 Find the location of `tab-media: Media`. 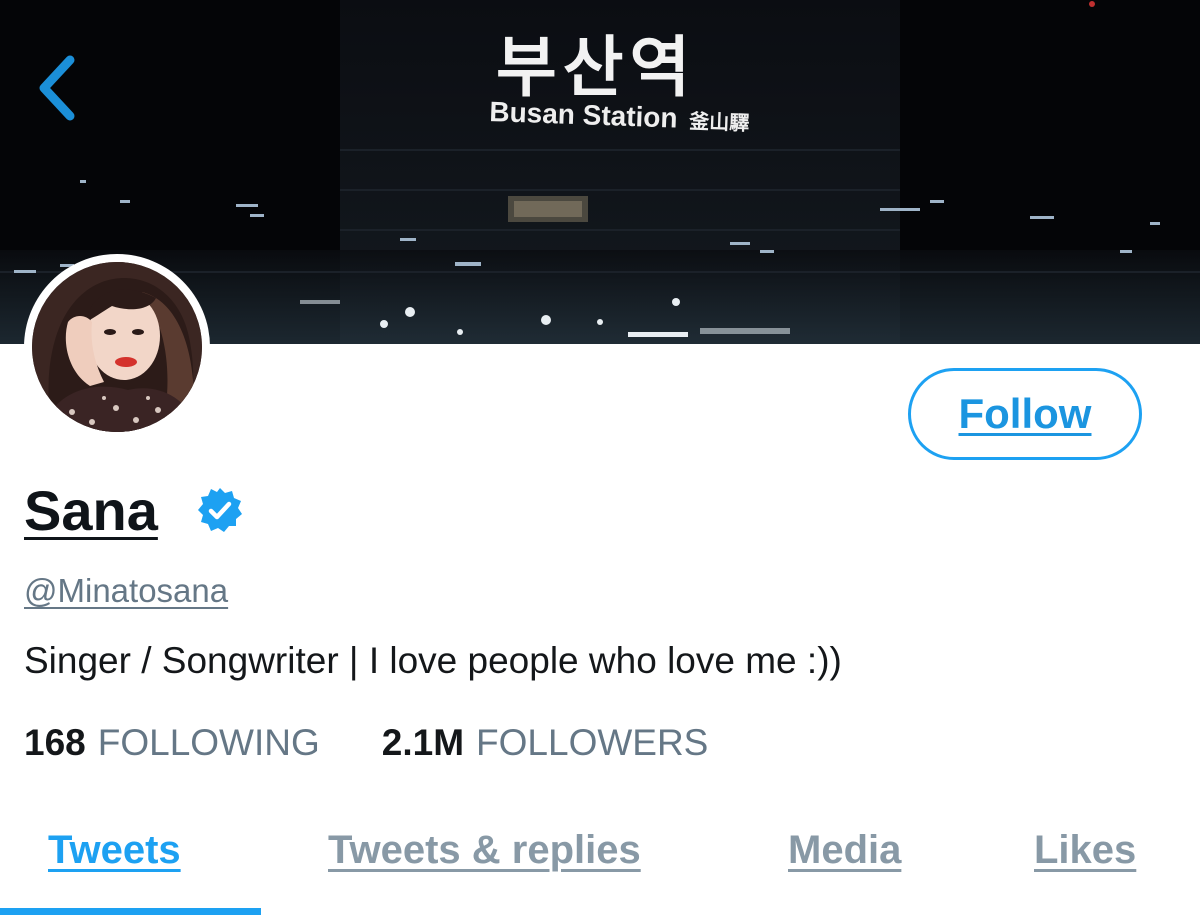

tab-media: Media is located at coordinates (844, 850).